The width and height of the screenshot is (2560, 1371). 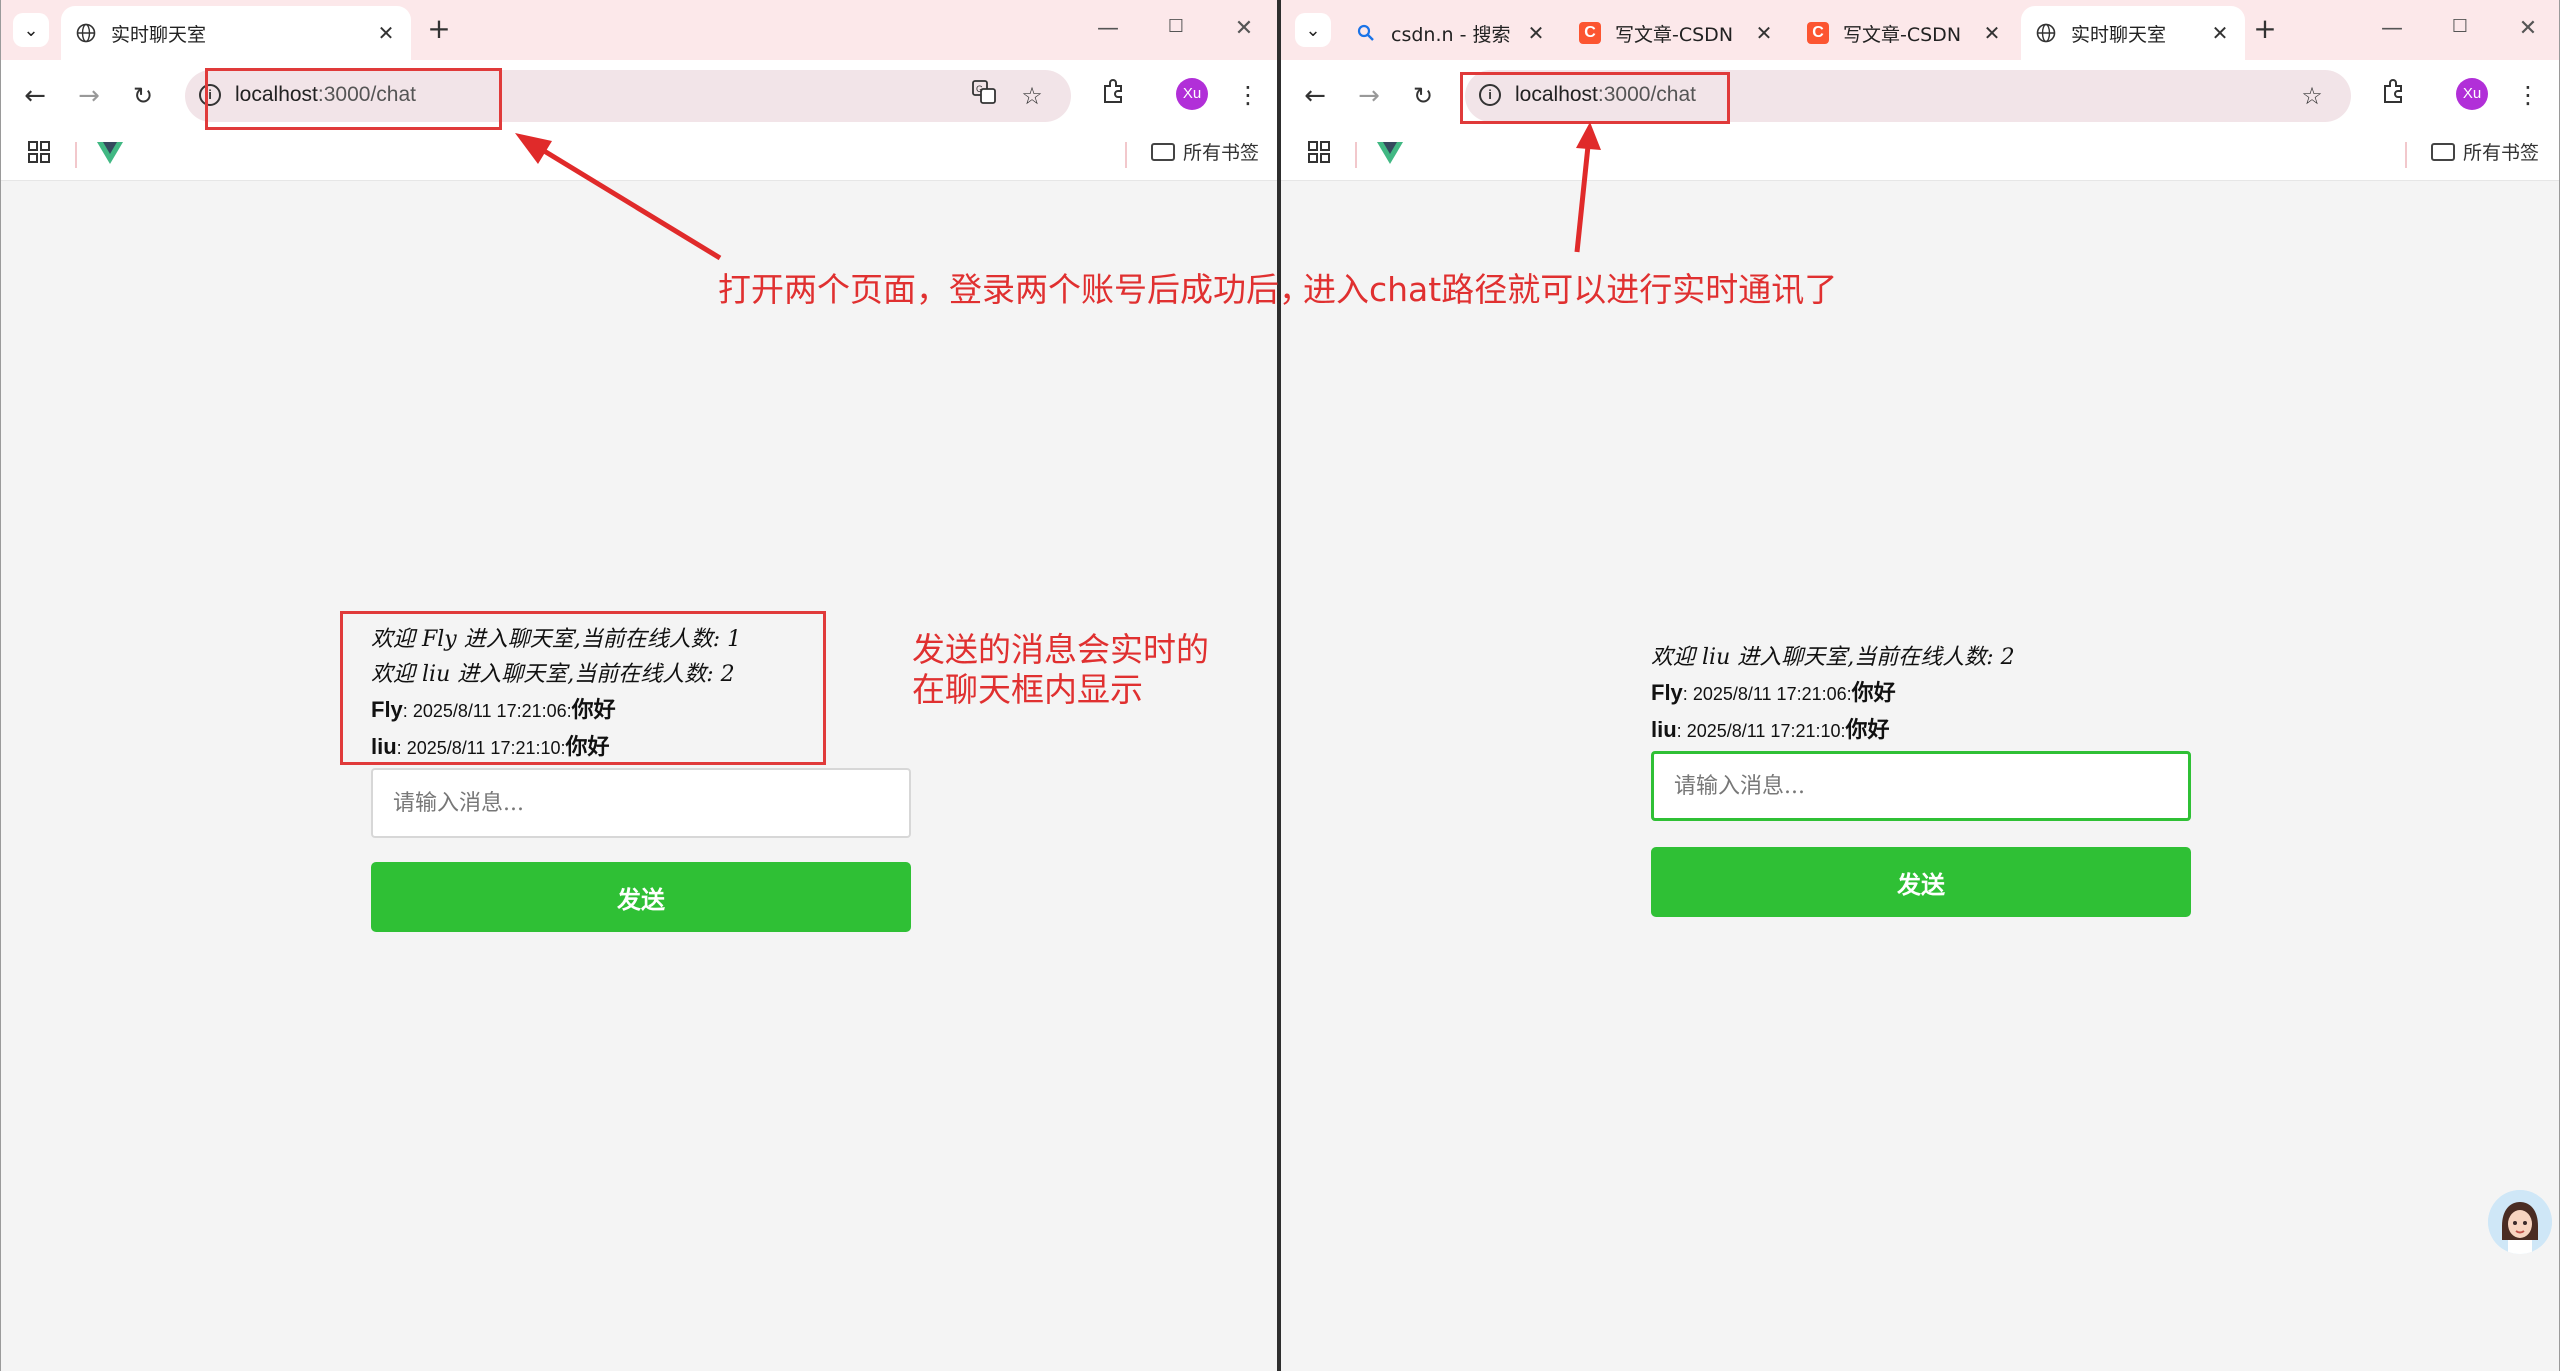 I want to click on tab-strip: ⌄ 实时聊天室 ✕ + — ☐ ✕, so click(x=640, y=30).